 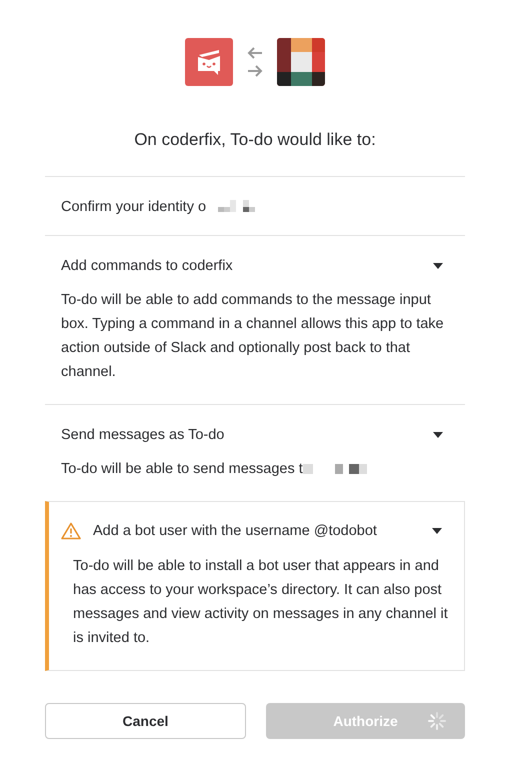 I want to click on permission-description: To-do will be able to send messages t, so click(x=182, y=469).